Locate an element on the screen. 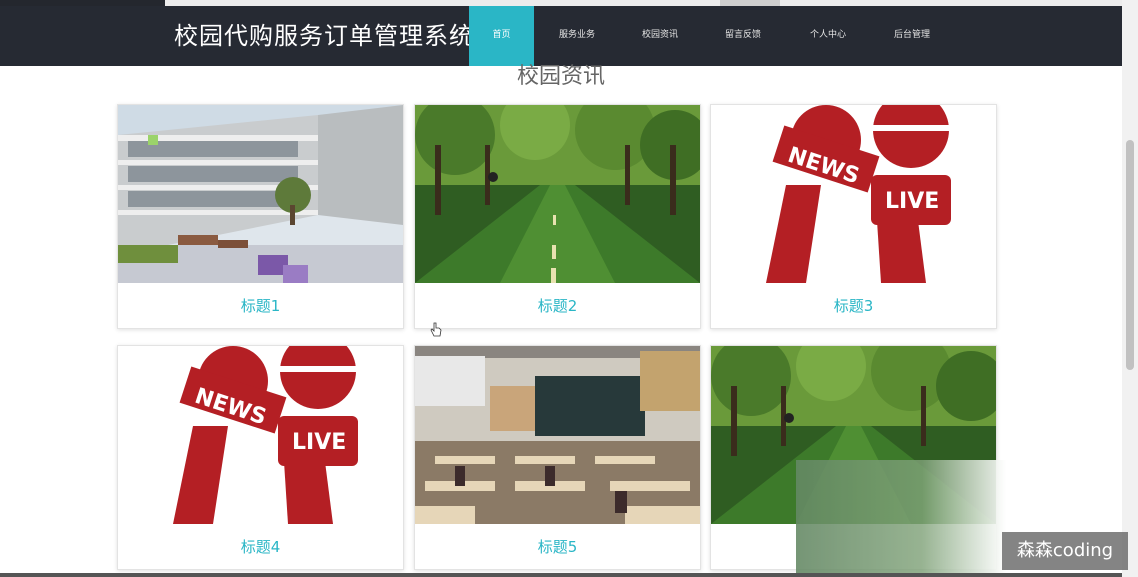 The width and height of the screenshot is (1138, 577). school-building-image is located at coordinates (260, 194).